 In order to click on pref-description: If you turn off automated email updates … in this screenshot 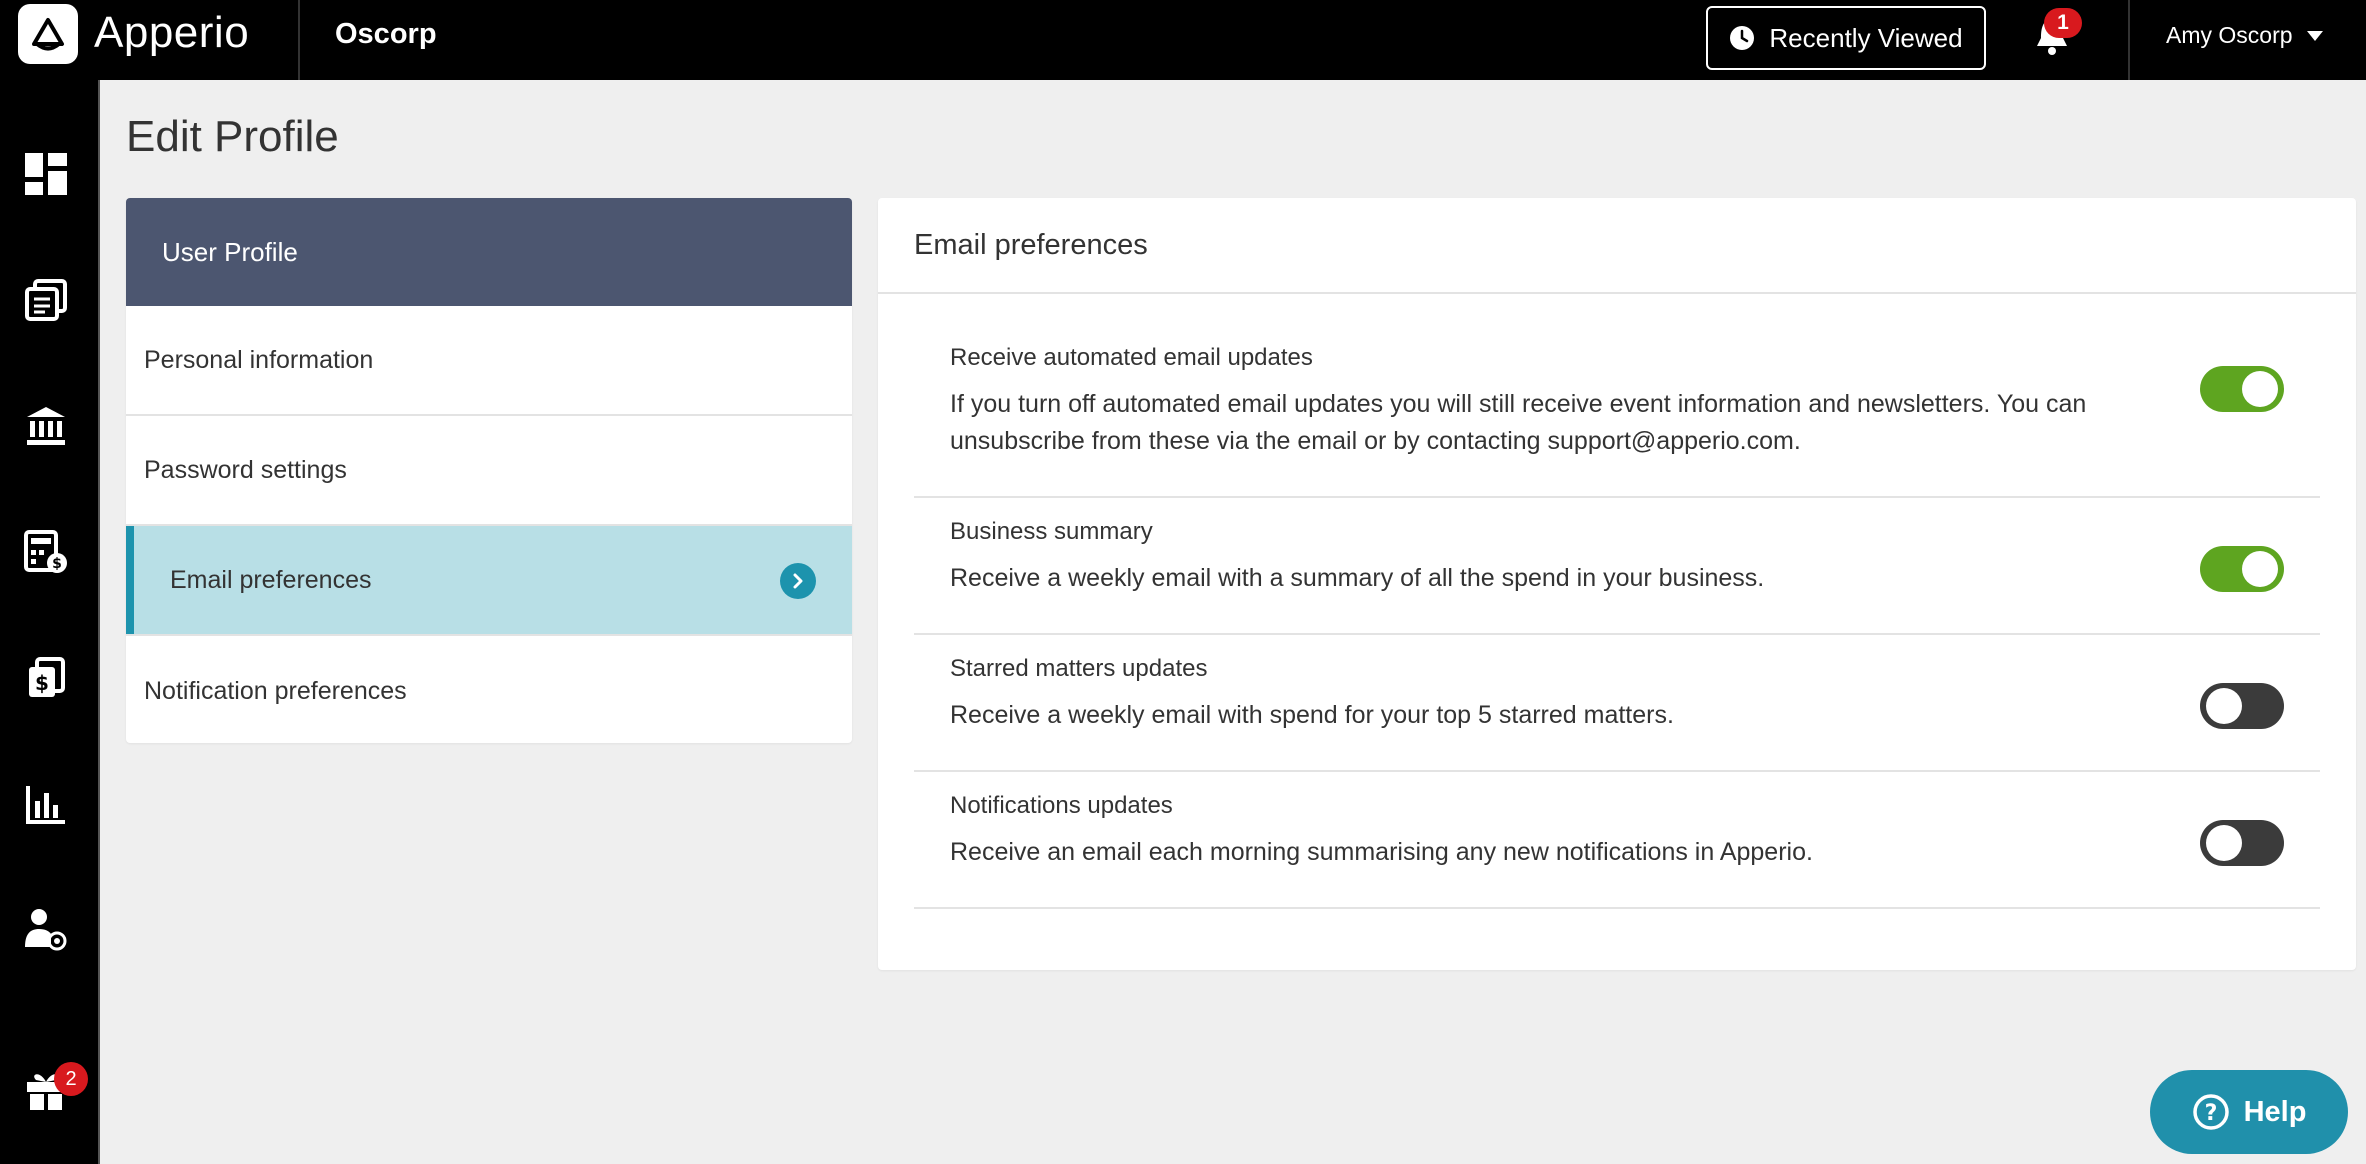, I will do `click(1518, 422)`.